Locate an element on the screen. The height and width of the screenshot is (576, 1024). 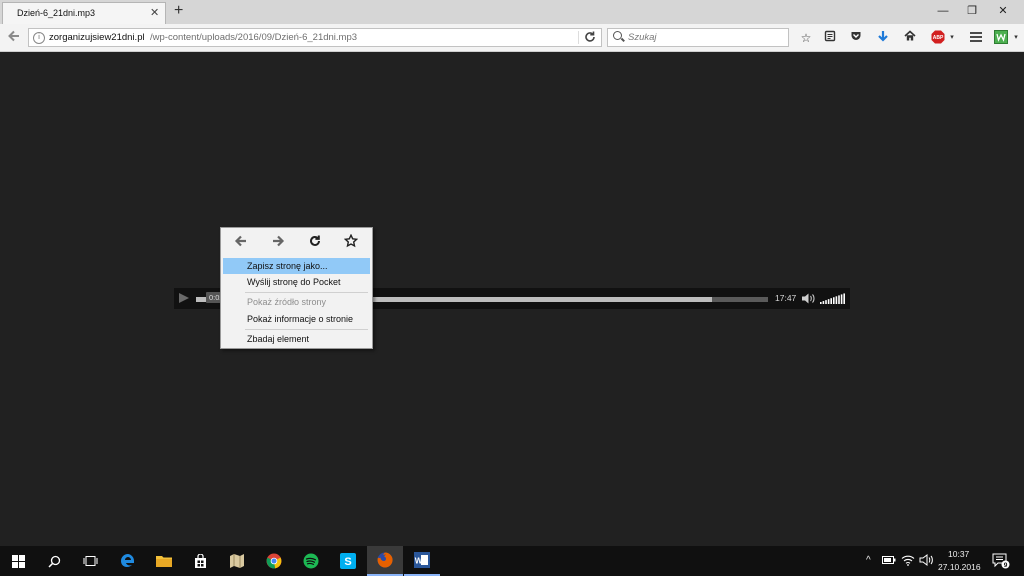
extension-icon is located at coordinates (1001, 38).